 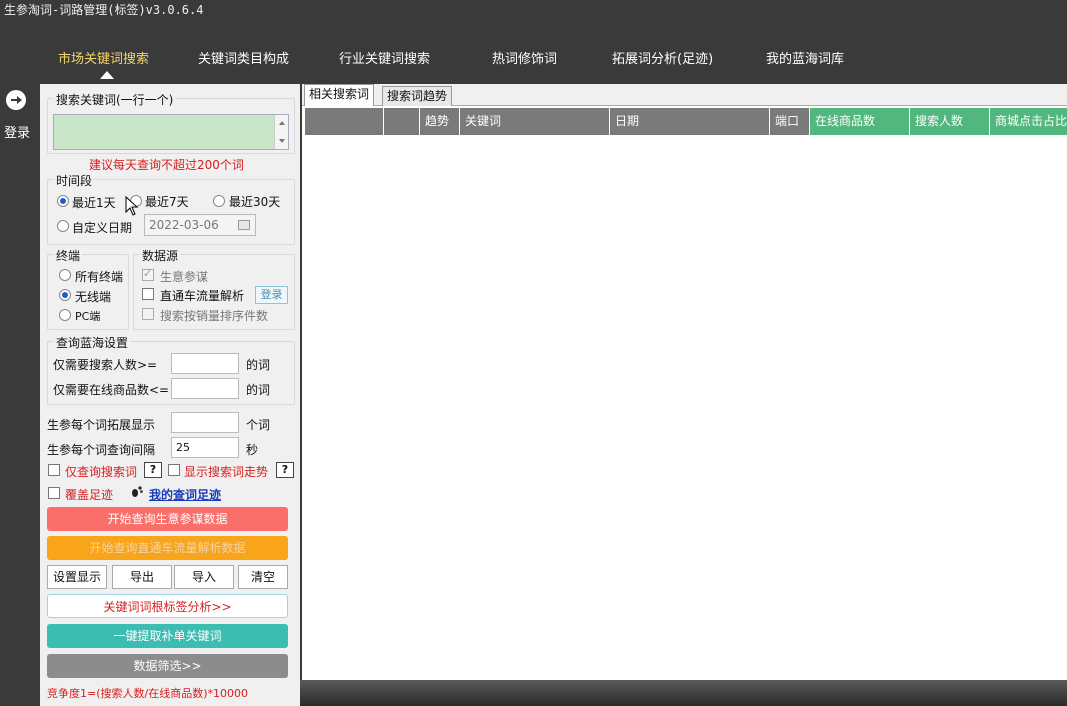 What do you see at coordinates (263, 577) in the screenshot?
I see `clear-button: 清空` at bounding box center [263, 577].